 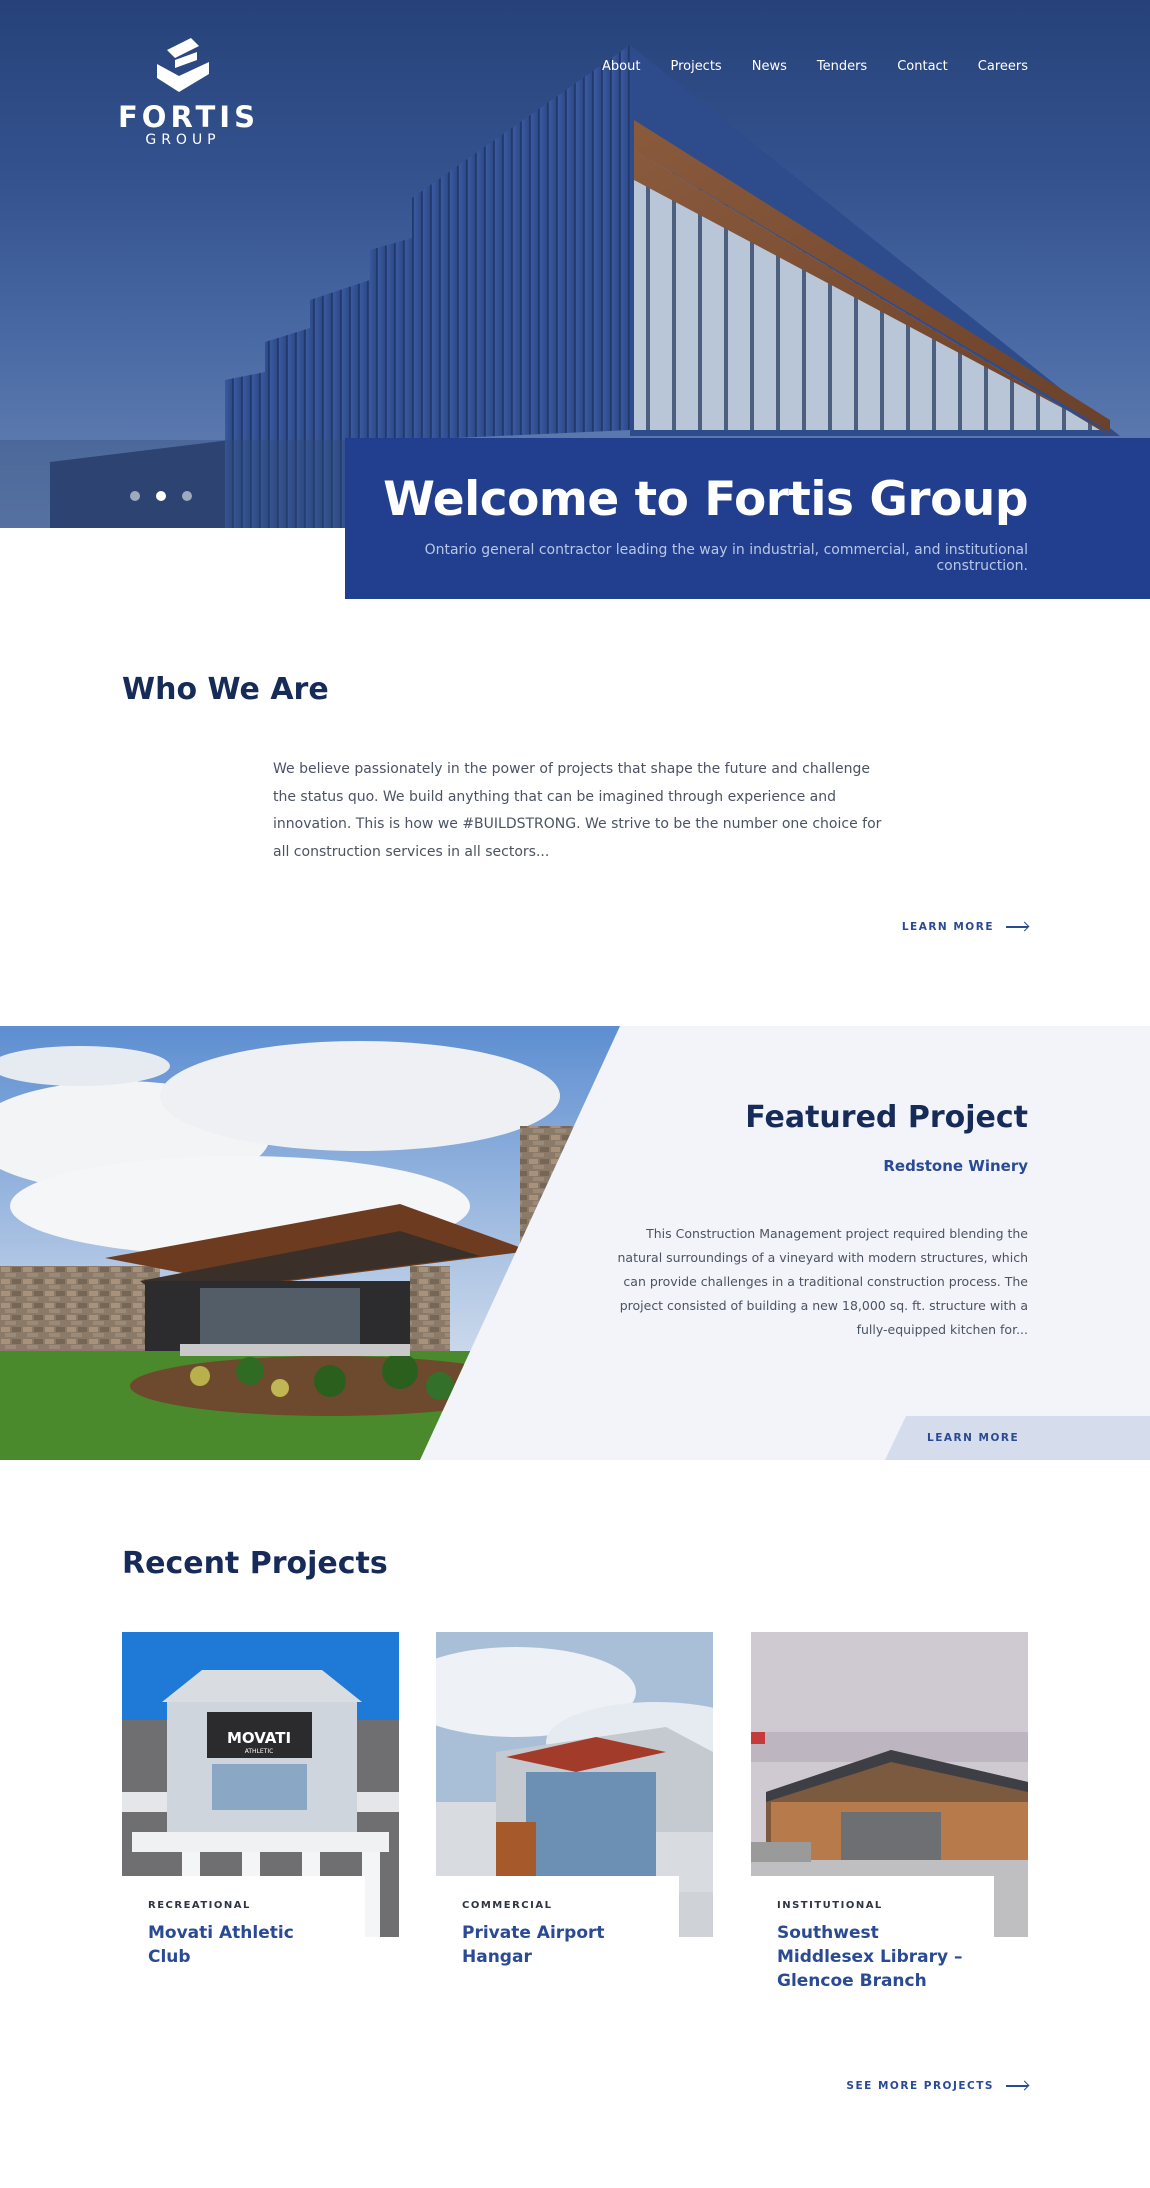 What do you see at coordinates (955, 1166) in the screenshot?
I see `featured-project-name: Redstone Winery` at bounding box center [955, 1166].